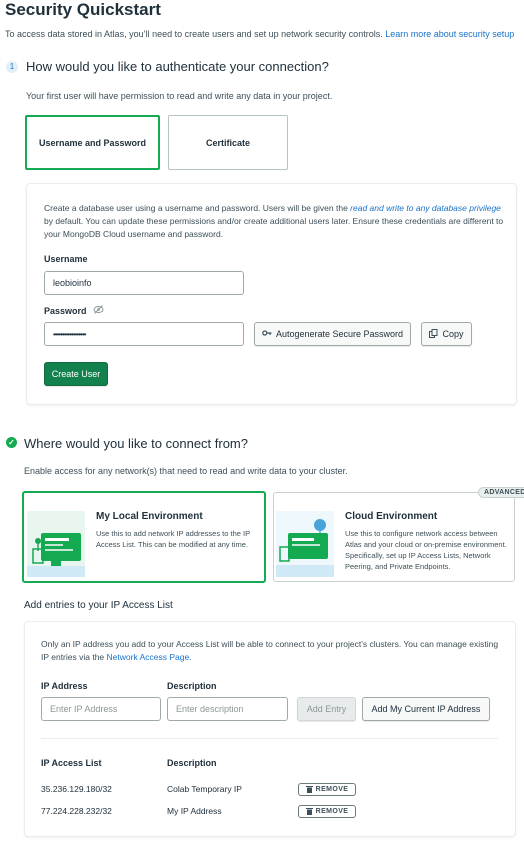 The width and height of the screenshot is (524, 842). Describe the element at coordinates (194, 811) in the screenshot. I see `description-cell: My IP Address` at that location.